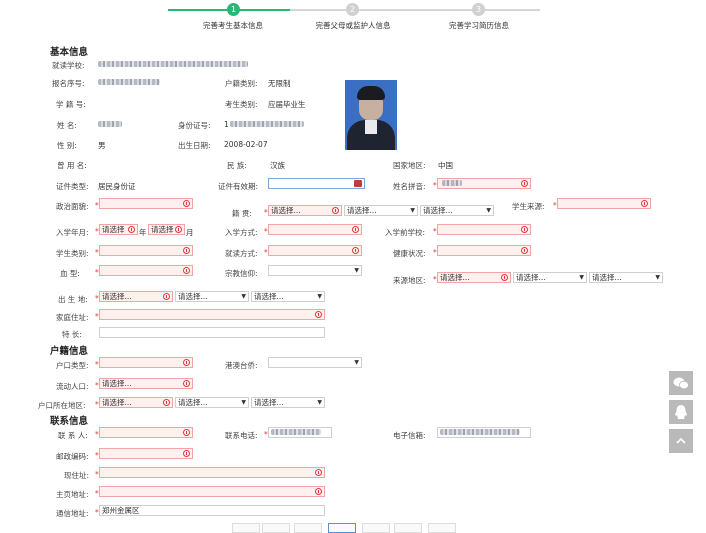 The height and width of the screenshot is (533, 706). What do you see at coordinates (146, 203) in the screenshot?
I see `politics-select` at bounding box center [146, 203].